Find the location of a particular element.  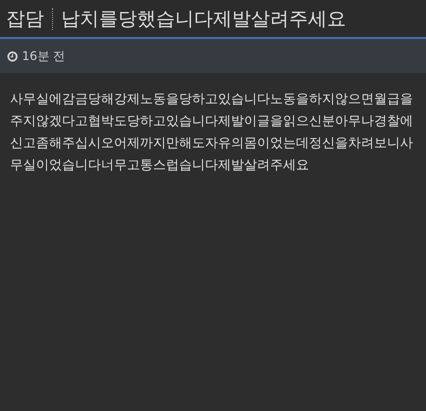

clock-icon is located at coordinates (12, 56).